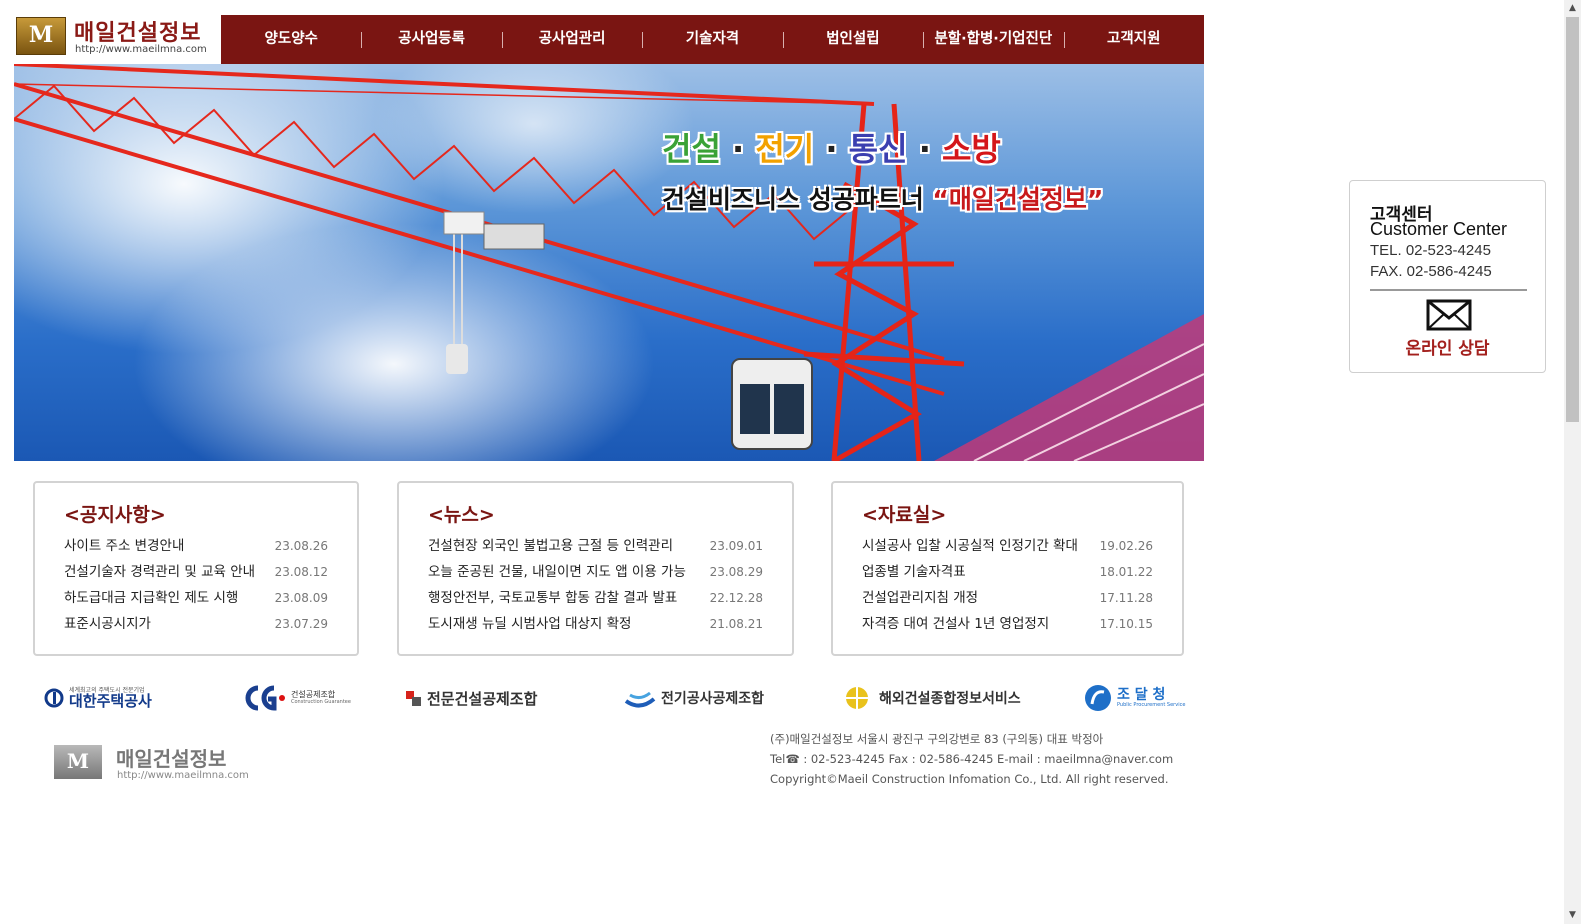  Describe the element at coordinates (950, 699) in the screenshot. I see `partner-name: 해외건설종합정보서비스` at that location.